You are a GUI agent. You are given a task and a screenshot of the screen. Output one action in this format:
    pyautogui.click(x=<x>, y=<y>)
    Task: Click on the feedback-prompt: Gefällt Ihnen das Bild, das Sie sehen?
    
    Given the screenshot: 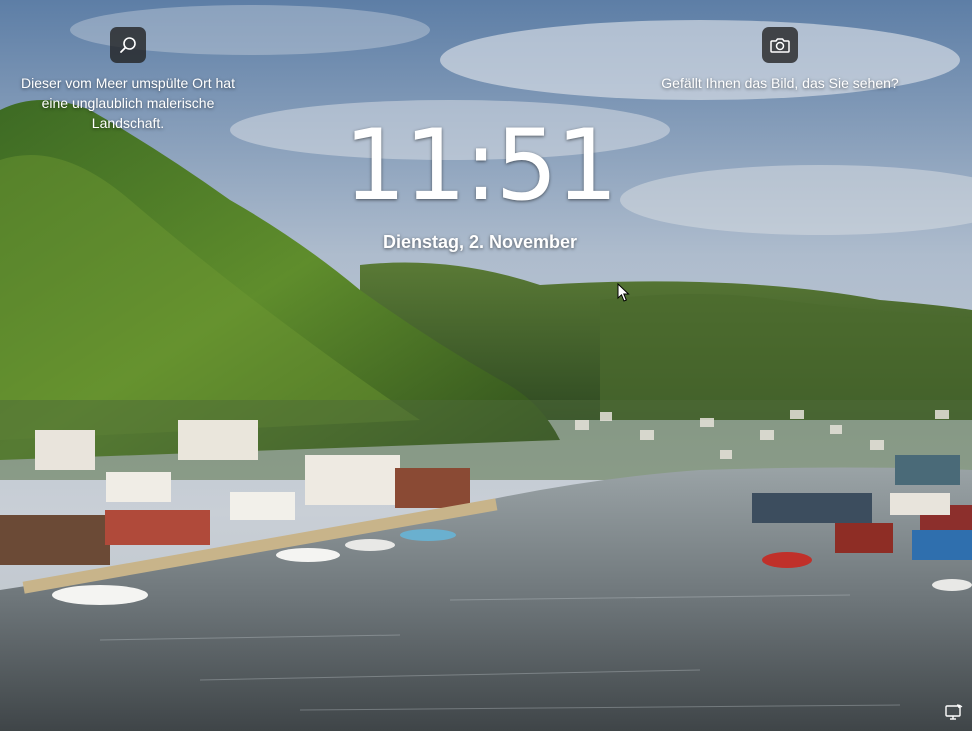 What is the action you would take?
    pyautogui.click(x=780, y=83)
    